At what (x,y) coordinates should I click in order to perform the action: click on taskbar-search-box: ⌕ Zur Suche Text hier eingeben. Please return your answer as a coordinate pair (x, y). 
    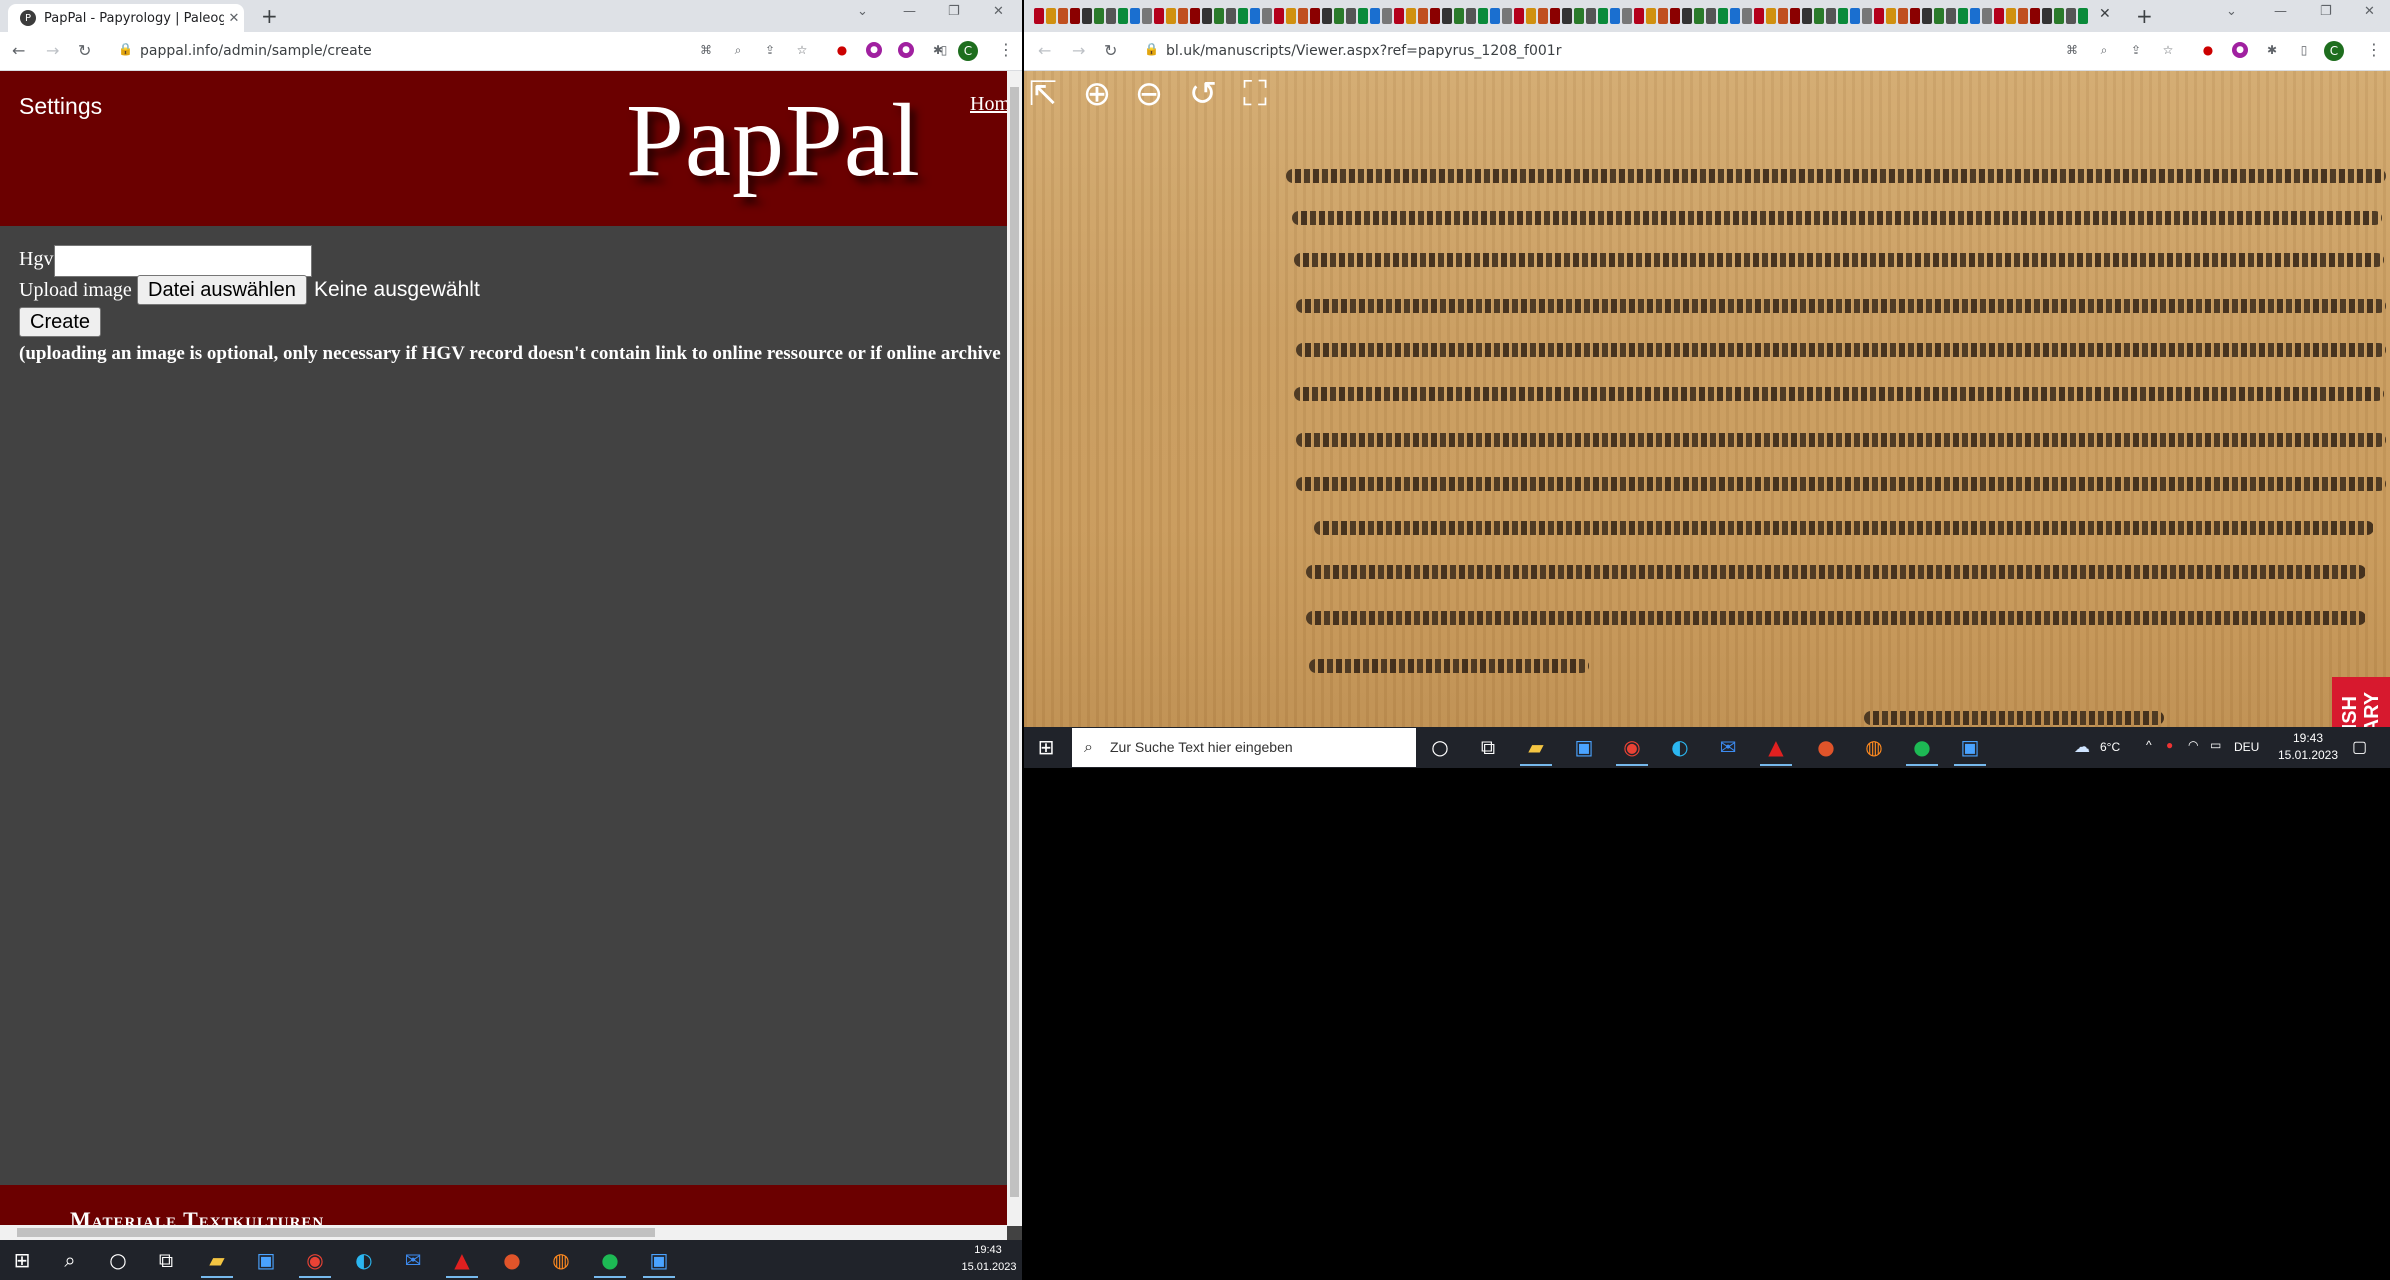
    Looking at the image, I should click on (1244, 747).